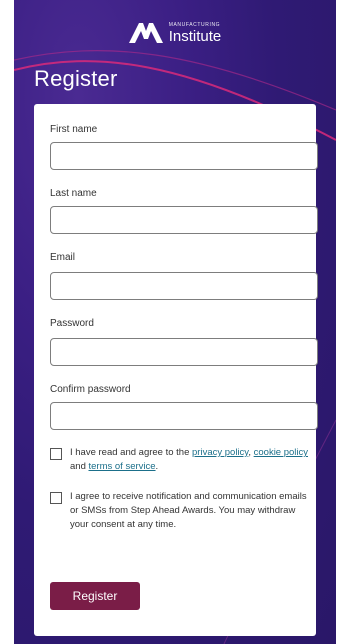  What do you see at coordinates (95, 596) in the screenshot?
I see `register-button: Register` at bounding box center [95, 596].